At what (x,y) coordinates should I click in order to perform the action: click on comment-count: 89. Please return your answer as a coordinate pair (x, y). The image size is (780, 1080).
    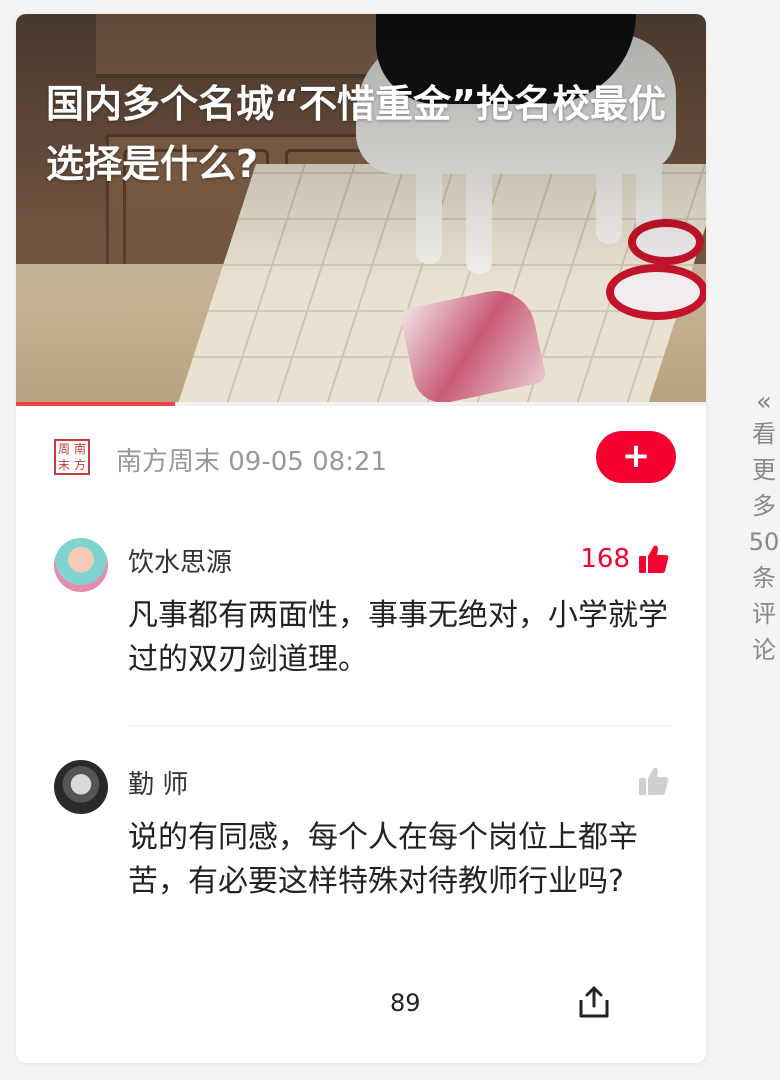
    Looking at the image, I should click on (405, 1003).